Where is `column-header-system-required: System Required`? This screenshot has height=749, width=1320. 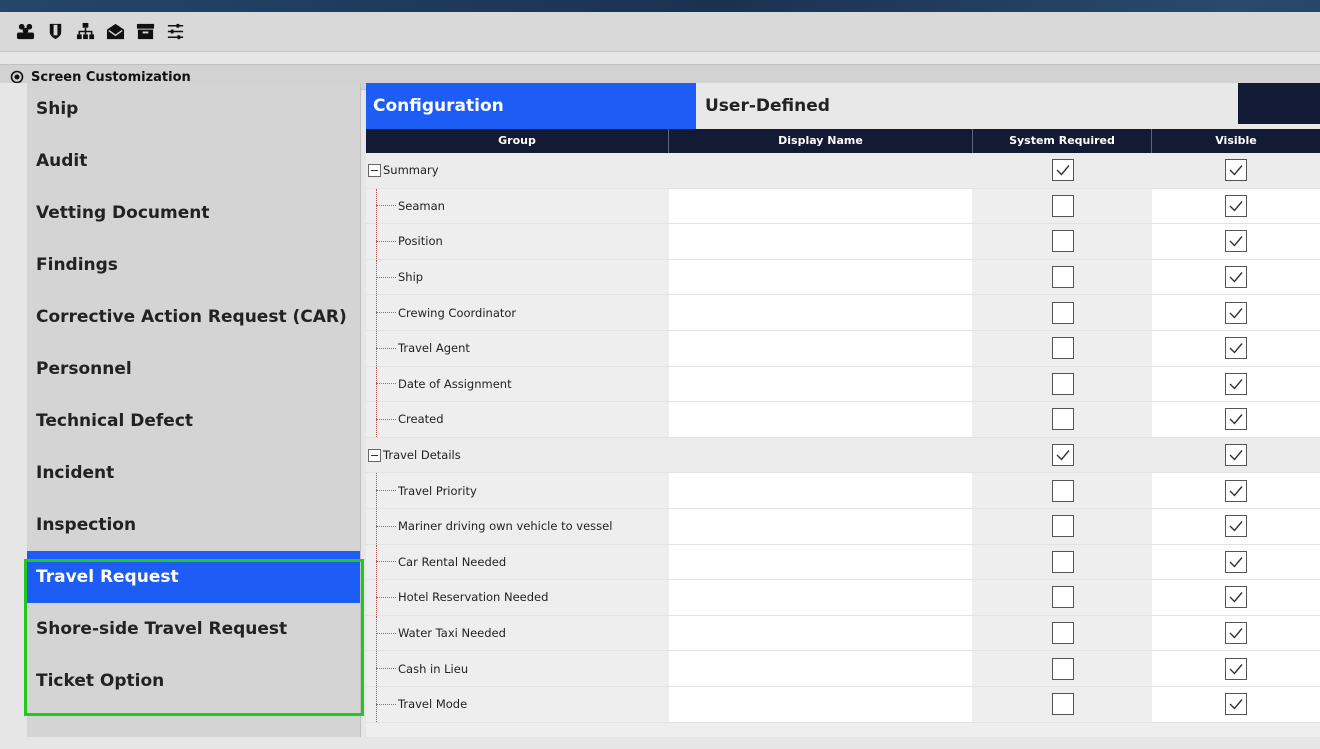
column-header-system-required: System Required is located at coordinates (1062, 141).